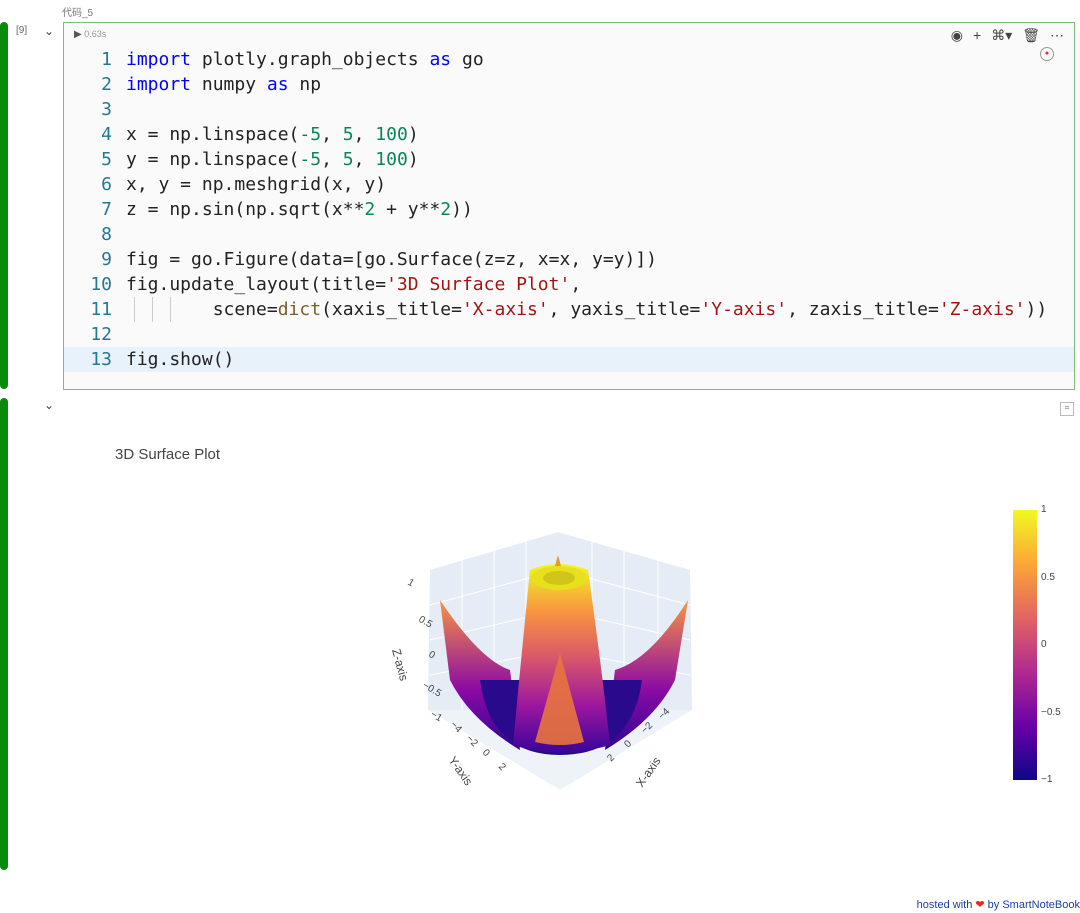 This screenshot has height=913, width=1080. I want to click on line-number: 12, so click(101, 334).